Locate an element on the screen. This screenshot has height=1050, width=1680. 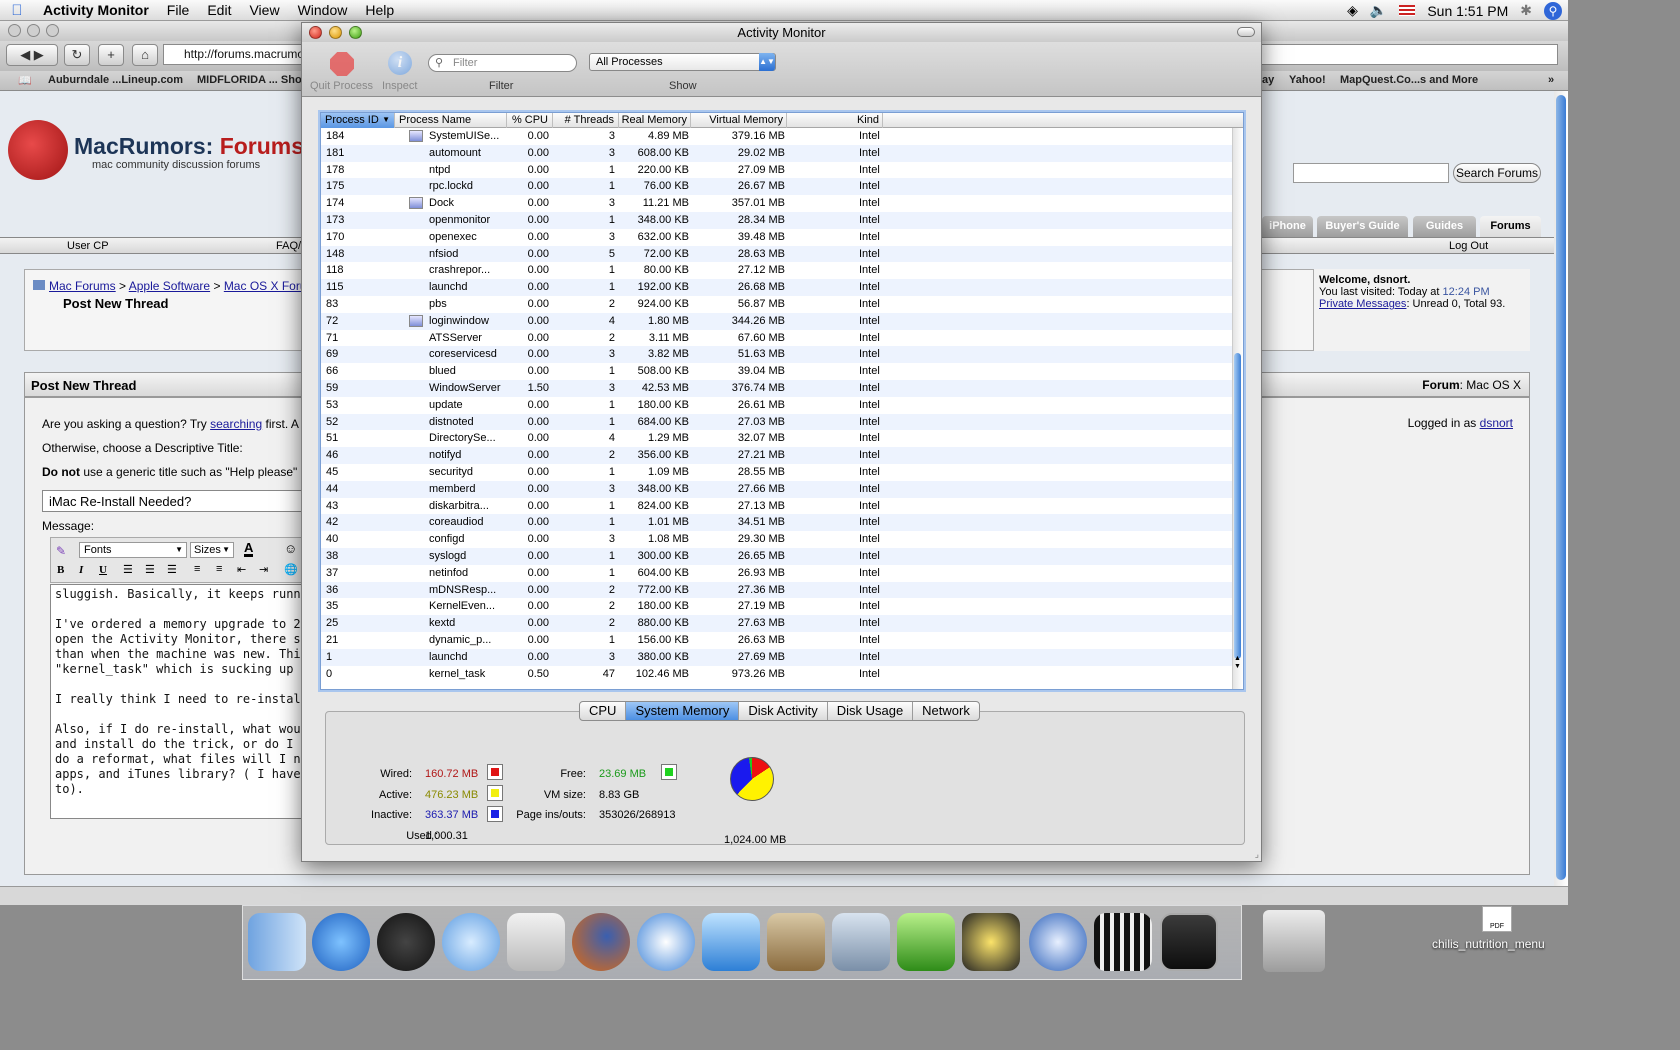
bookmark-item: Yahoo! is located at coordinates (1307, 80).